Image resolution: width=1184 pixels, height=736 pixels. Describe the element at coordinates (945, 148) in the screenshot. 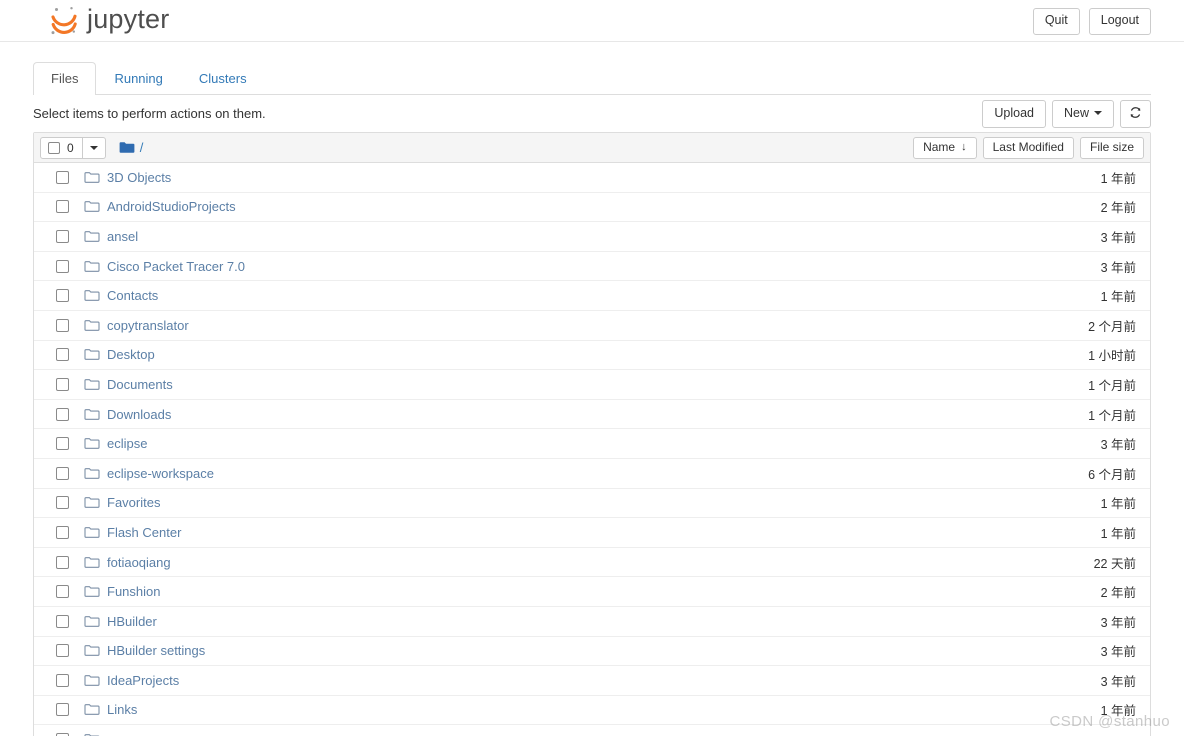

I see `sort-by-name-button: Name ↓` at that location.